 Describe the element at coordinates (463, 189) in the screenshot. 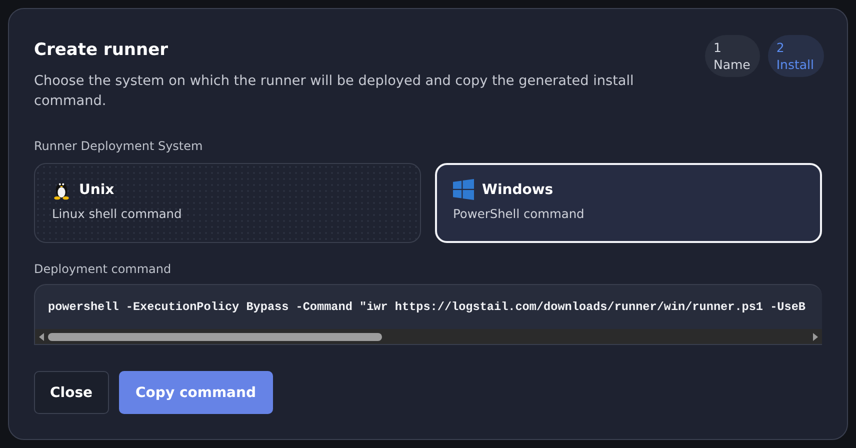

I see `windows-icon` at that location.